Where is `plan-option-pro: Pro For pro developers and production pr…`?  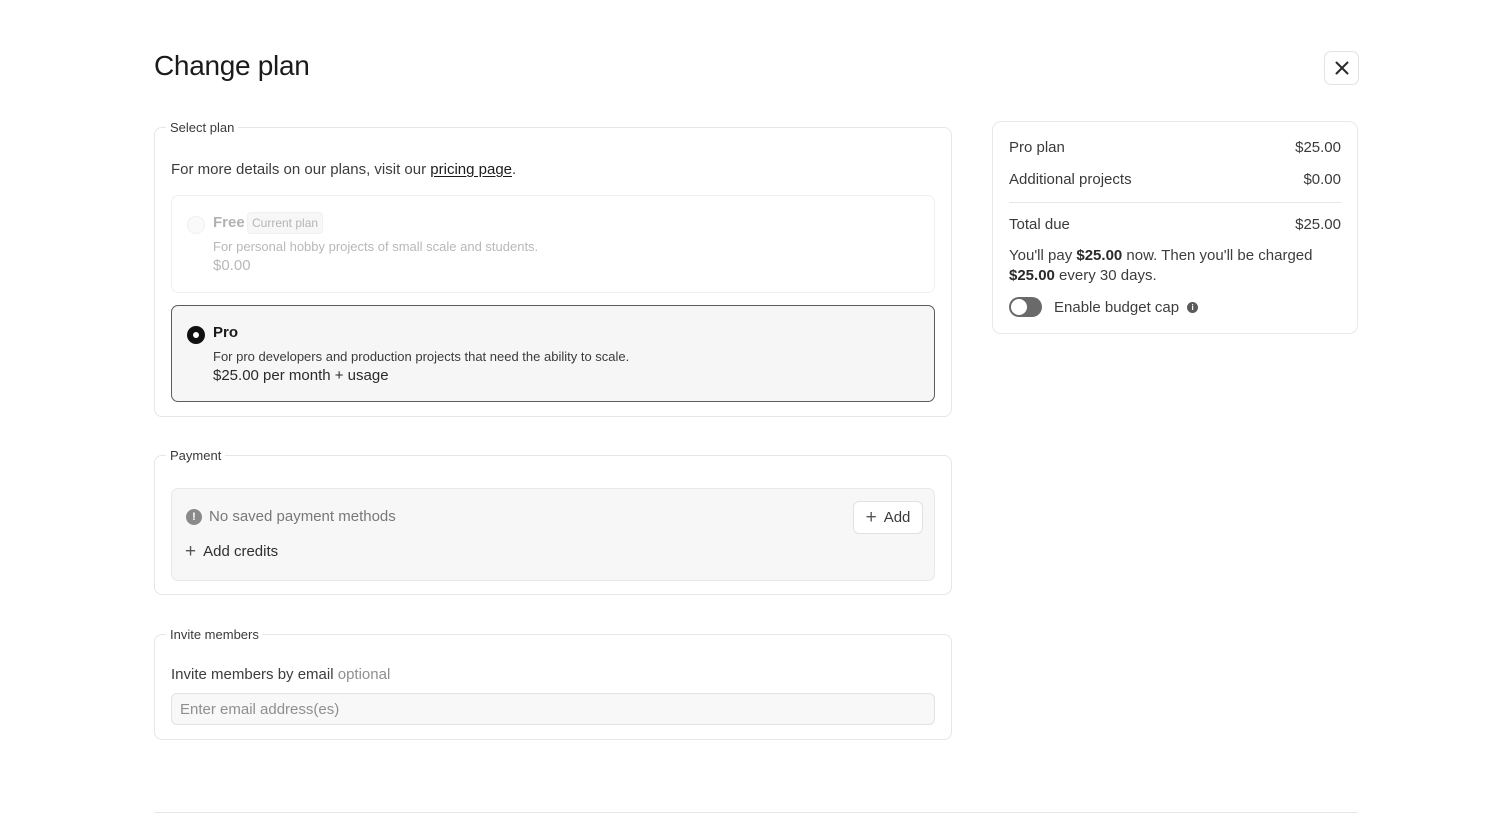 plan-option-pro: Pro For pro developers and production pr… is located at coordinates (553, 353).